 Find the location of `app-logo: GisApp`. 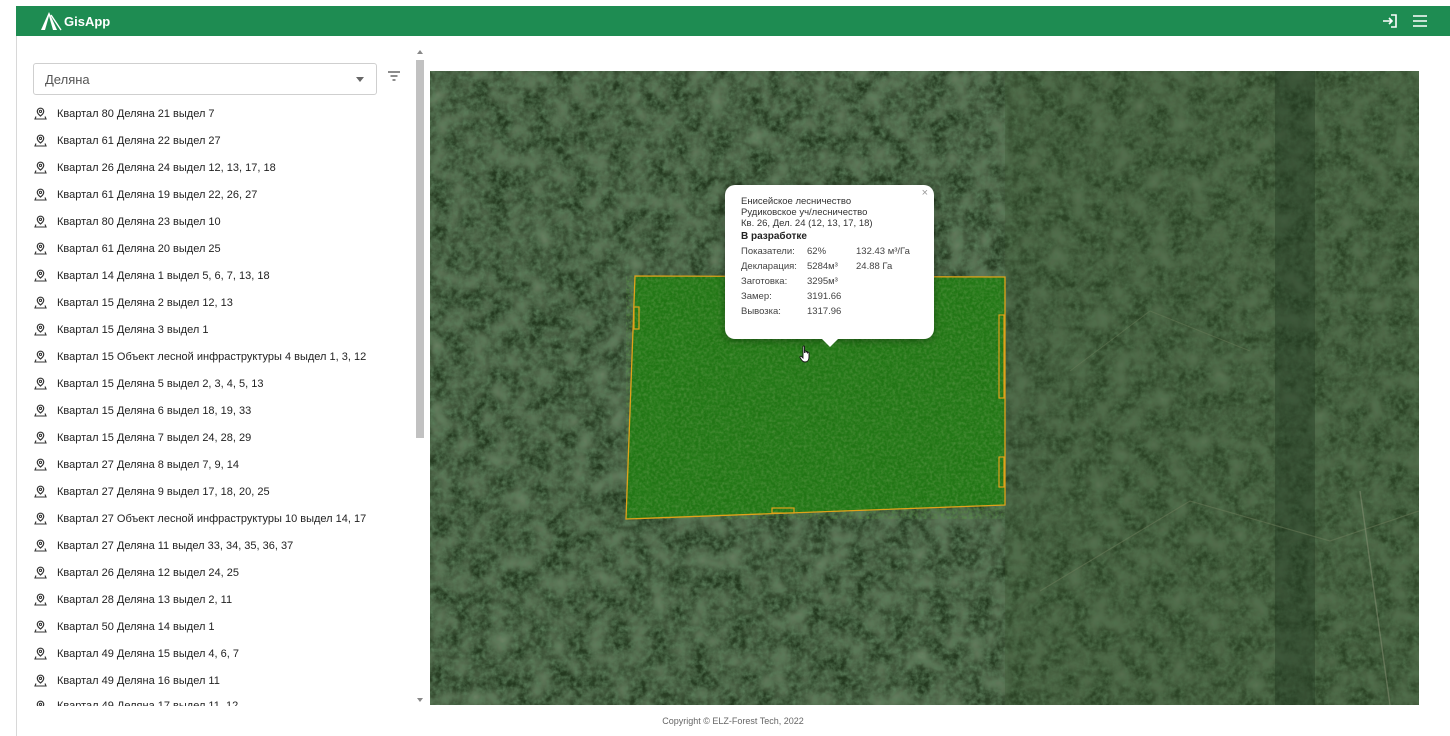

app-logo: GisApp is located at coordinates (75, 21).